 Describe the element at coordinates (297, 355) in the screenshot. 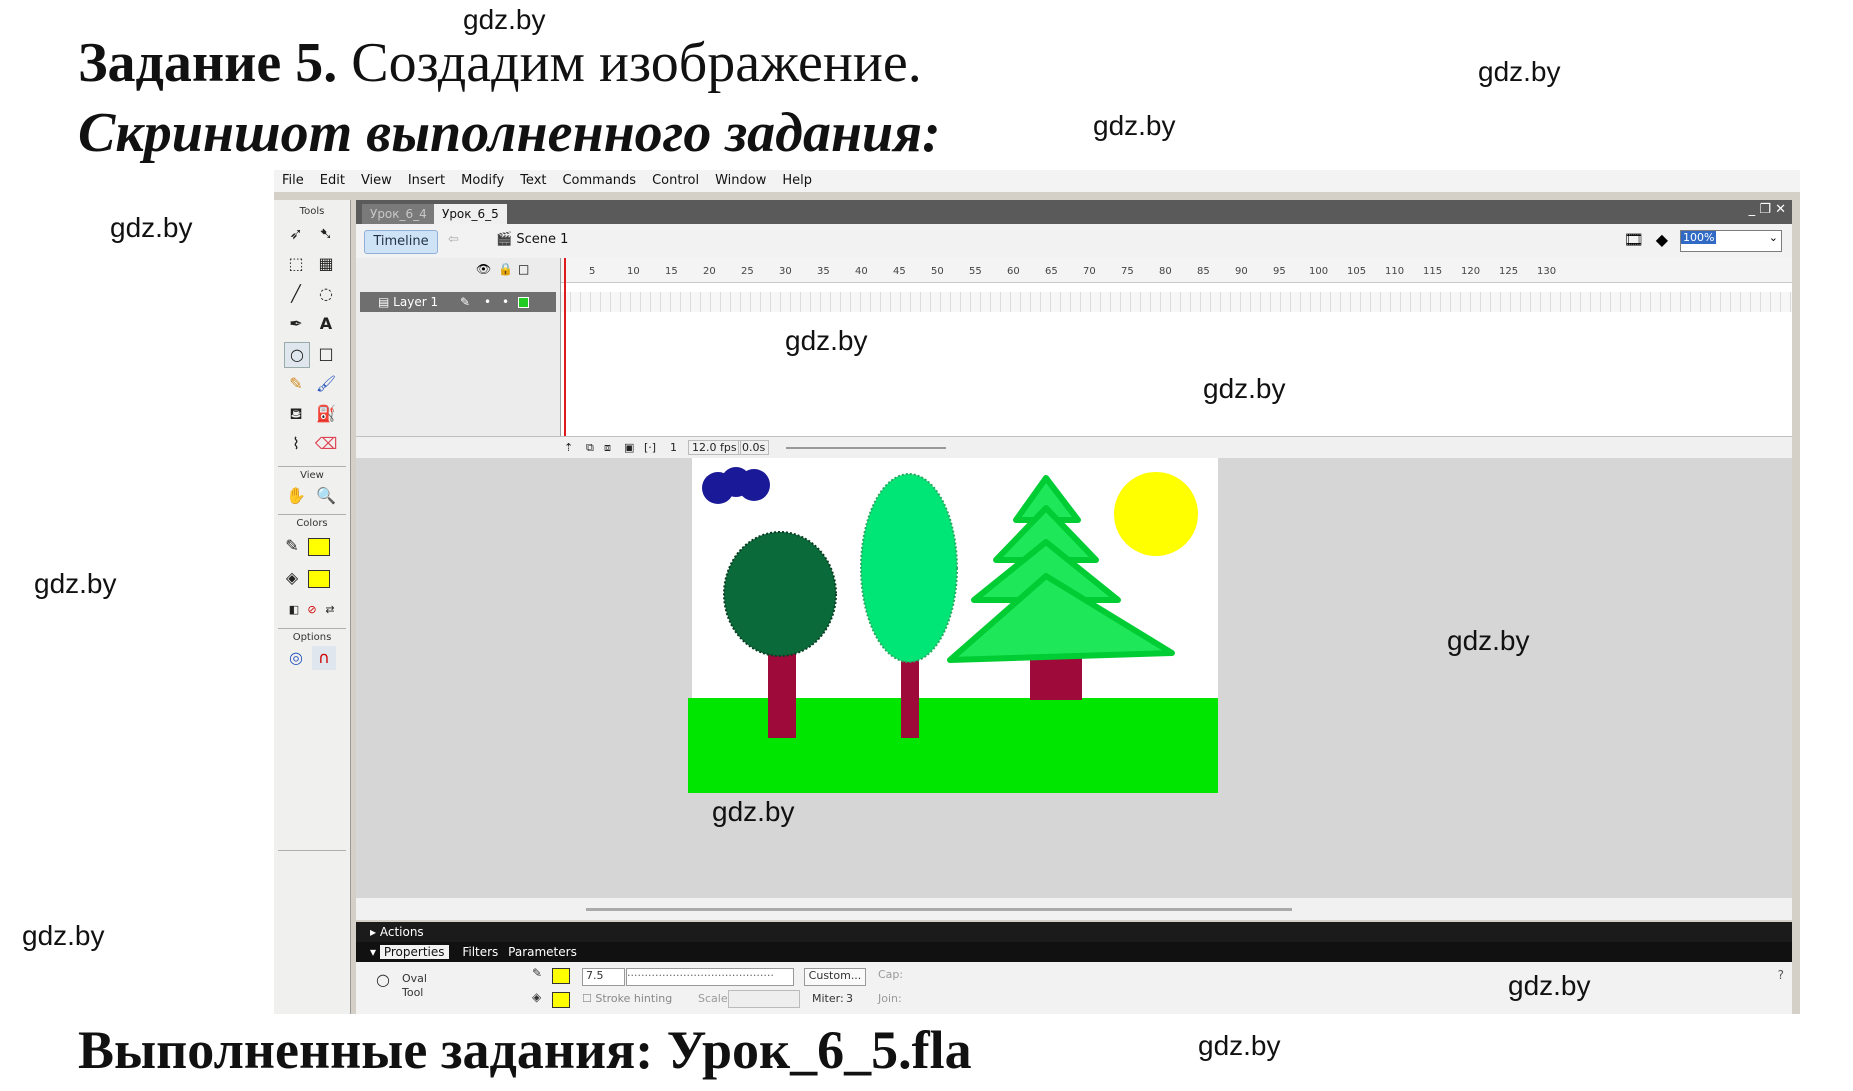

I see `oval-tool-icon: ○` at that location.